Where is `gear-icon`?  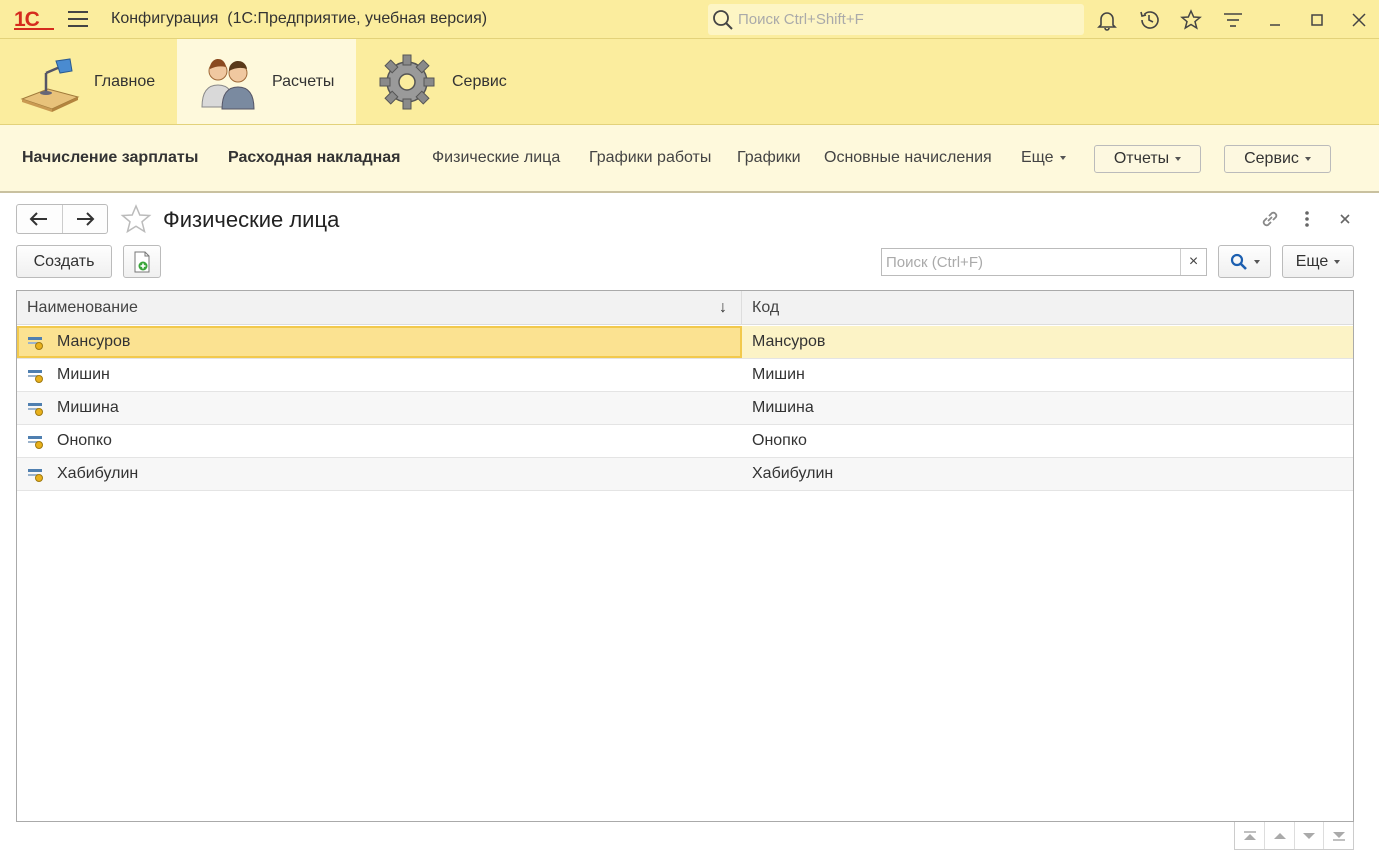 gear-icon is located at coordinates (407, 82).